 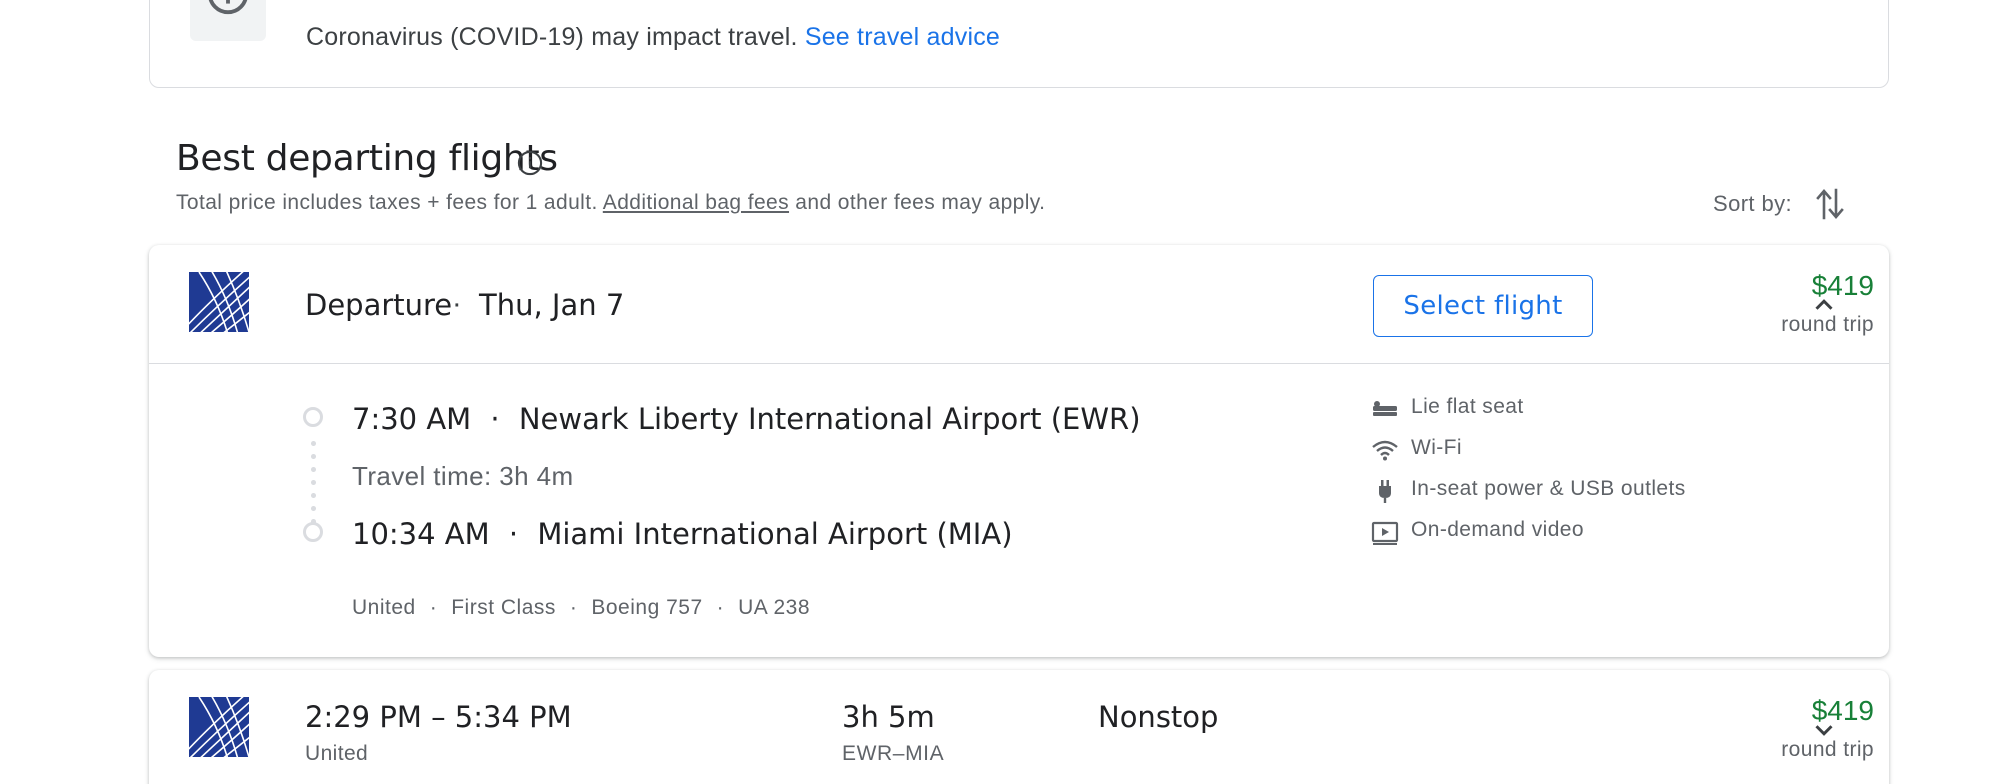 What do you see at coordinates (421, 534) in the screenshot?
I see `arrival-time: 10:34 AM` at bounding box center [421, 534].